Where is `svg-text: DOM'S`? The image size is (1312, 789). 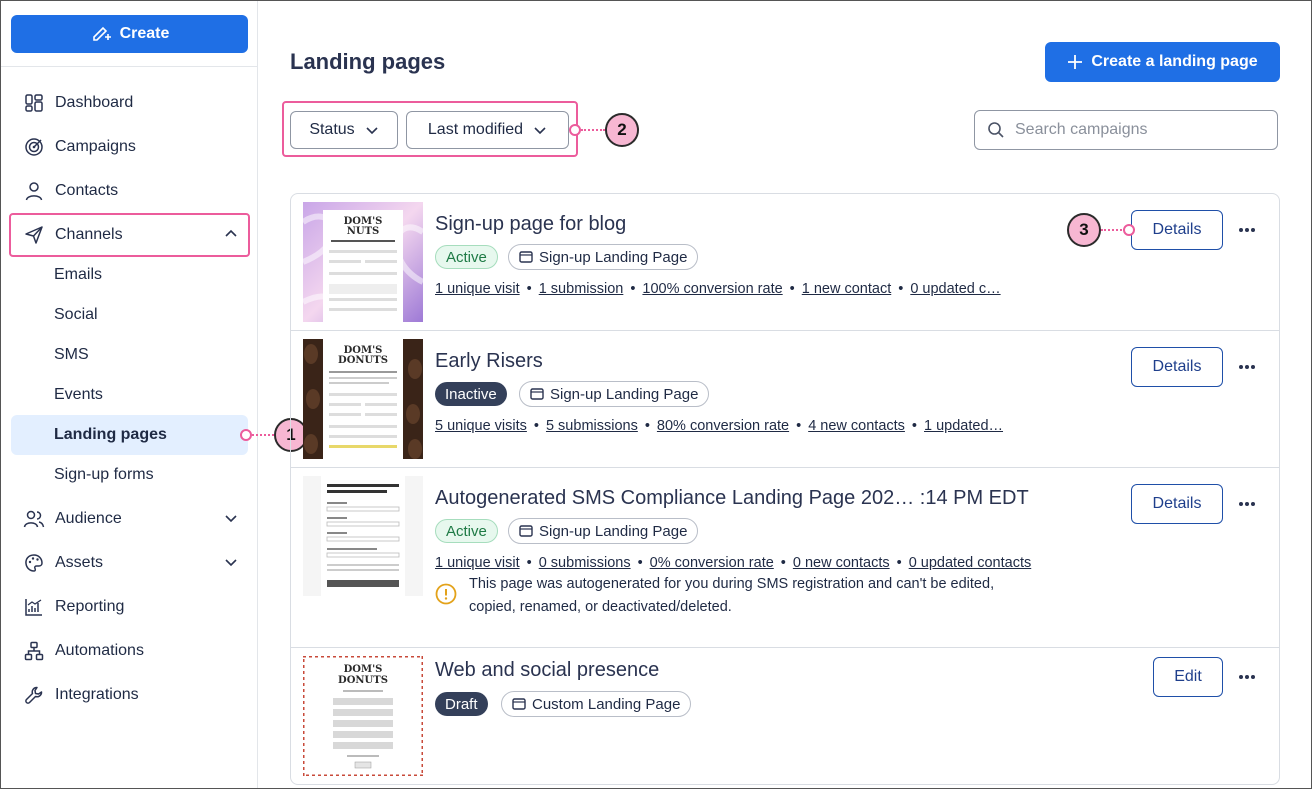
svg-text: DOM'S is located at coordinates (363, 669).